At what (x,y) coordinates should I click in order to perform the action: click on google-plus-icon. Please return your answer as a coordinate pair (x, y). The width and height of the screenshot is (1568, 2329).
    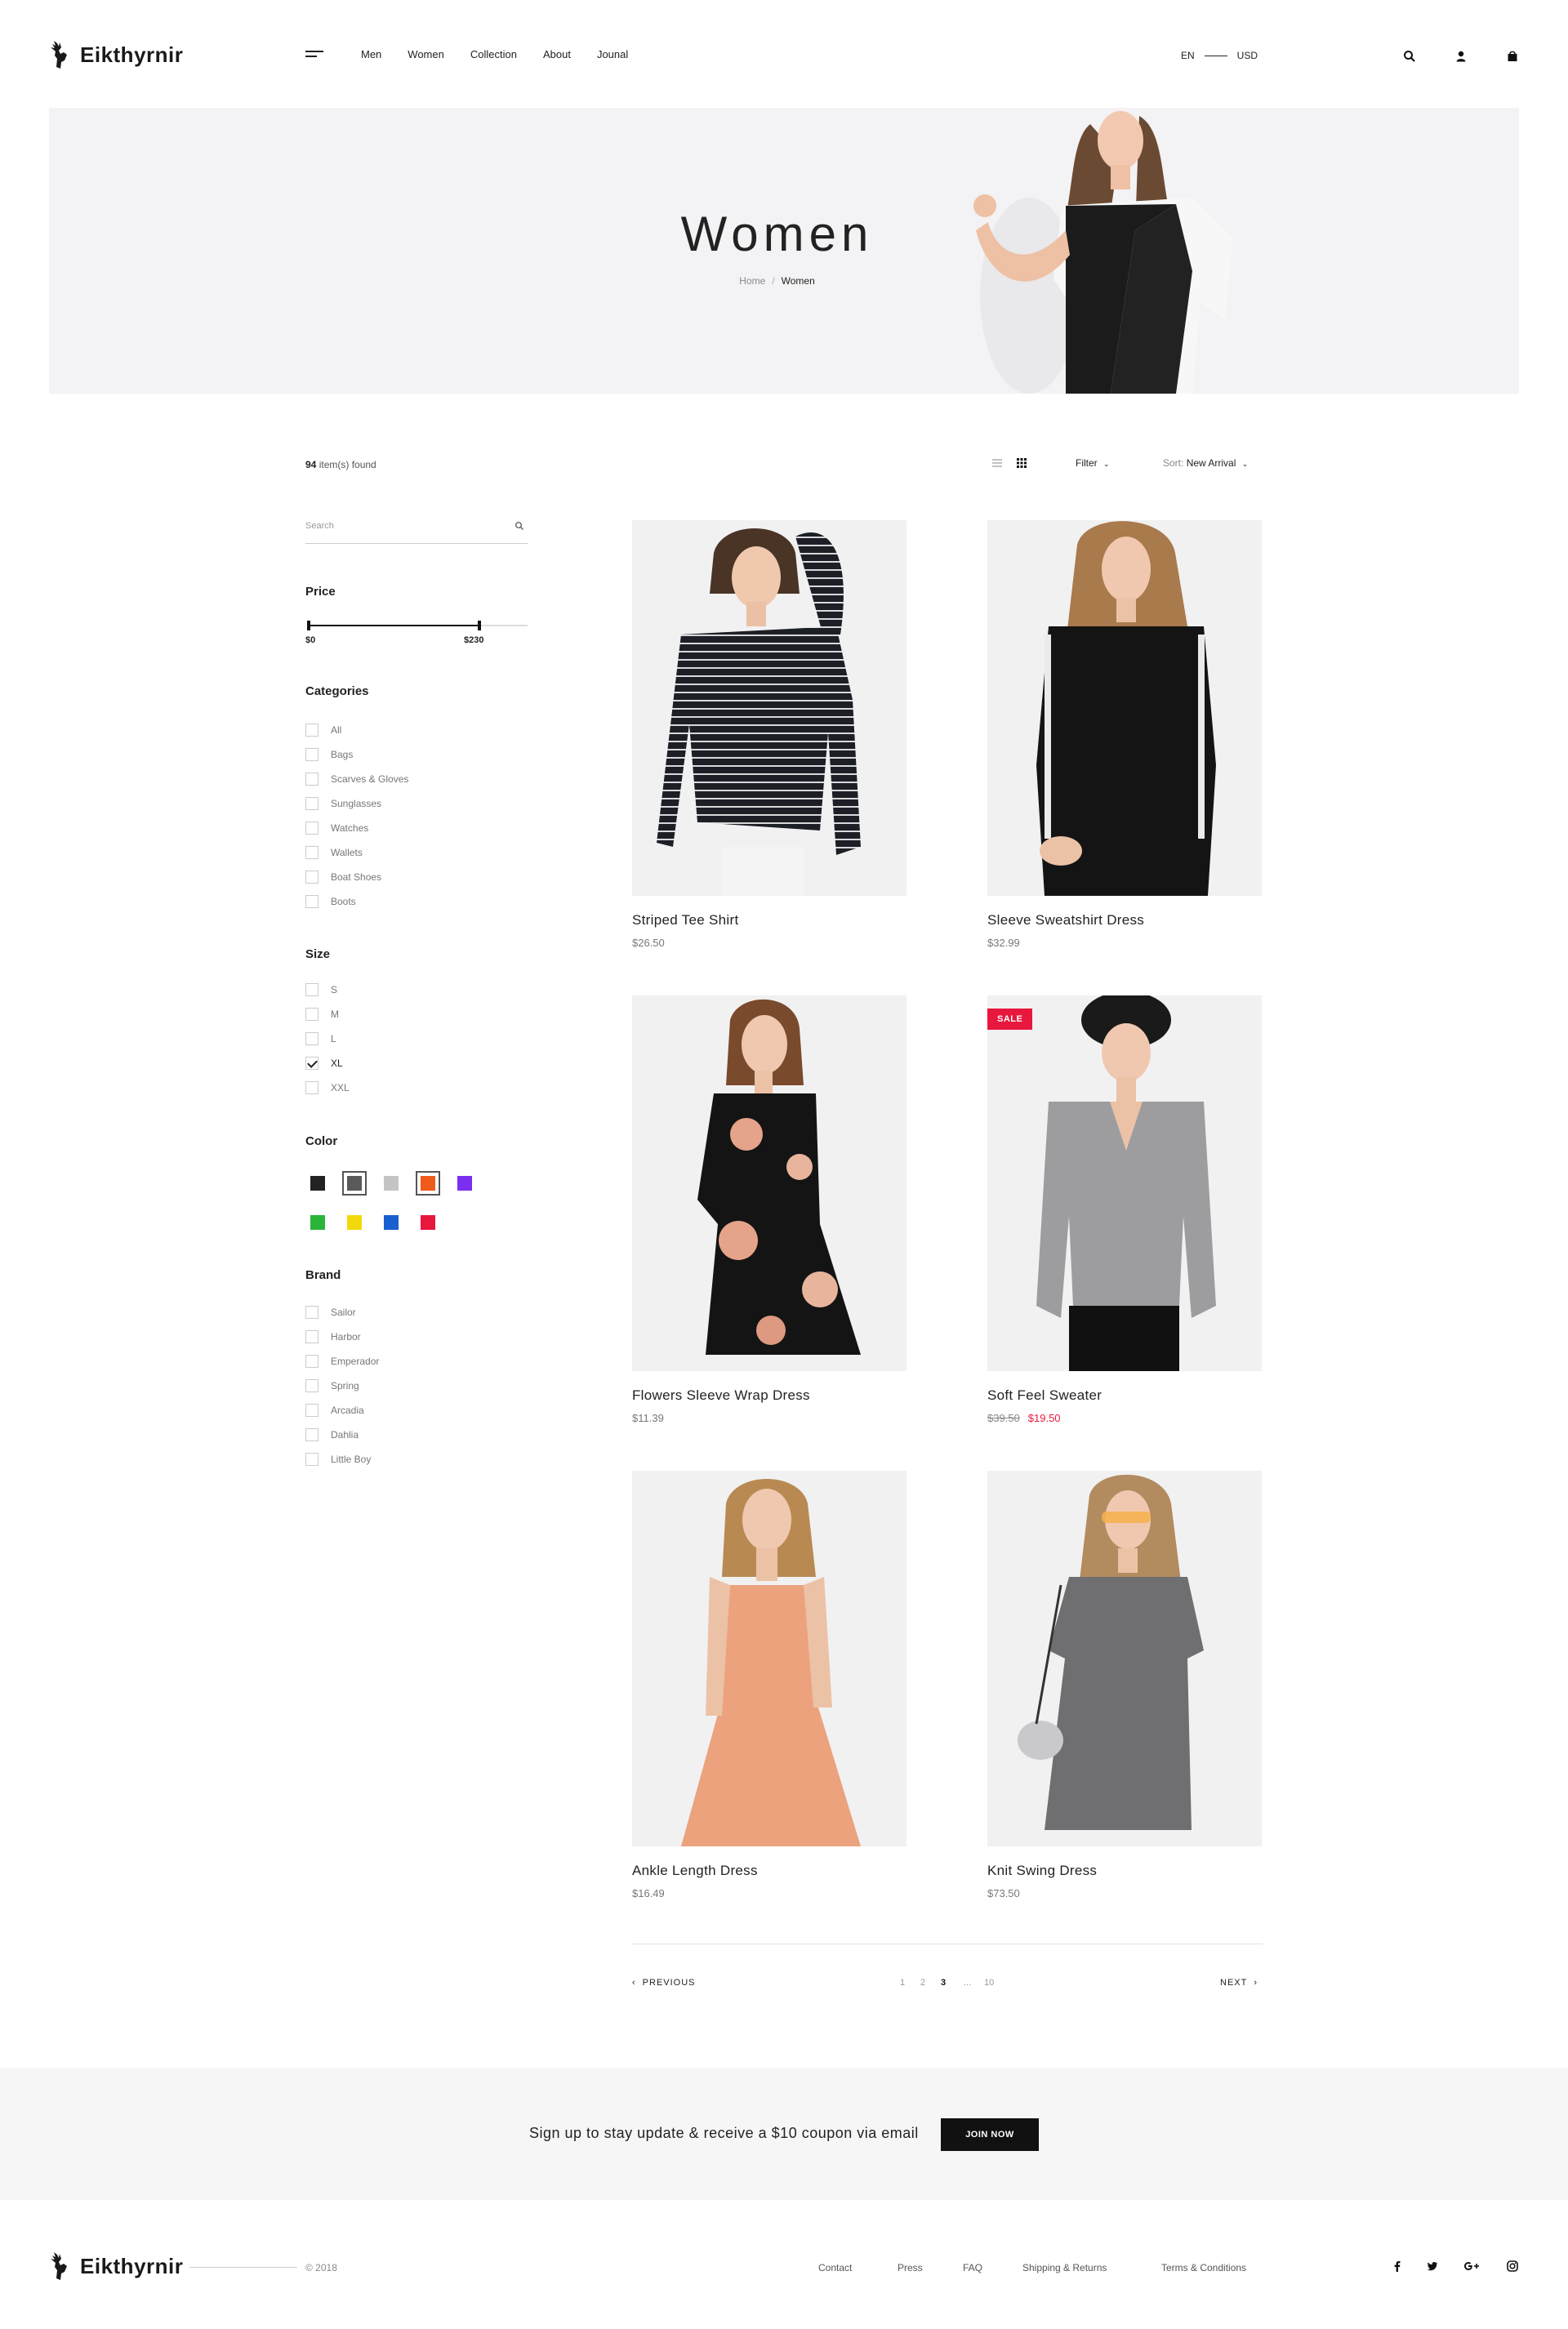
    Looking at the image, I should click on (1471, 2266).